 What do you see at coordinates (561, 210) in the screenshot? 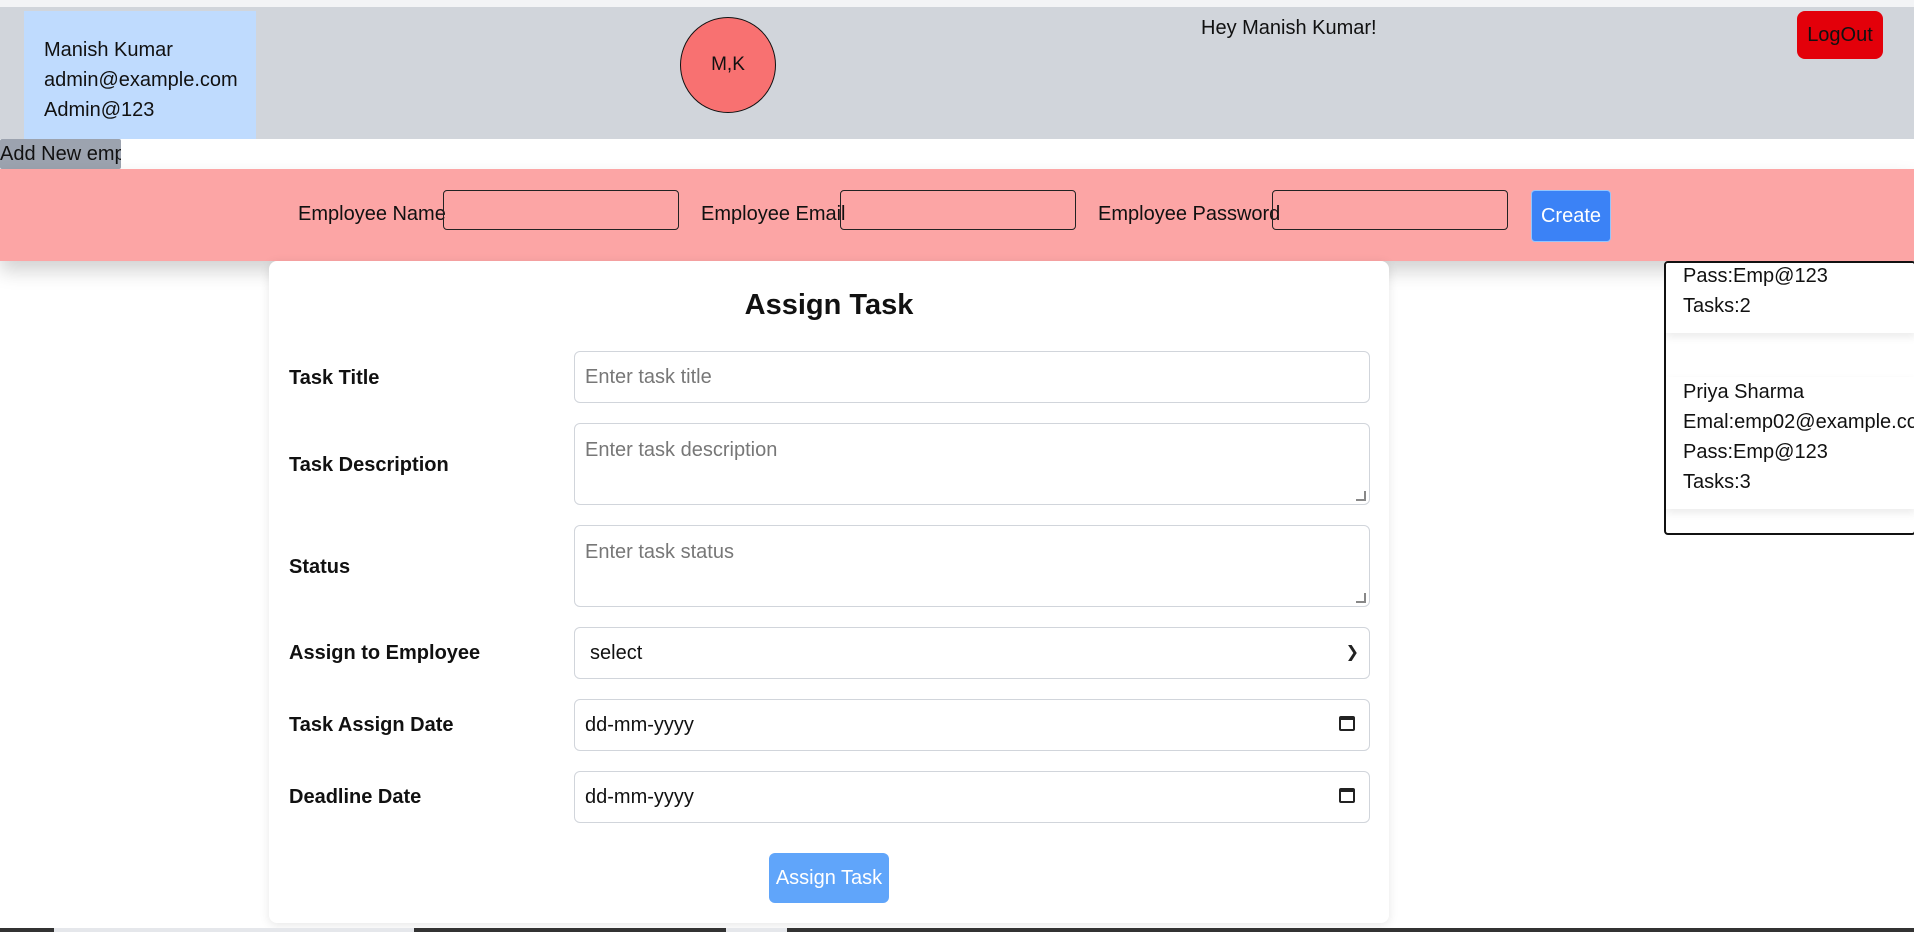
I see `employee-name-input` at bounding box center [561, 210].